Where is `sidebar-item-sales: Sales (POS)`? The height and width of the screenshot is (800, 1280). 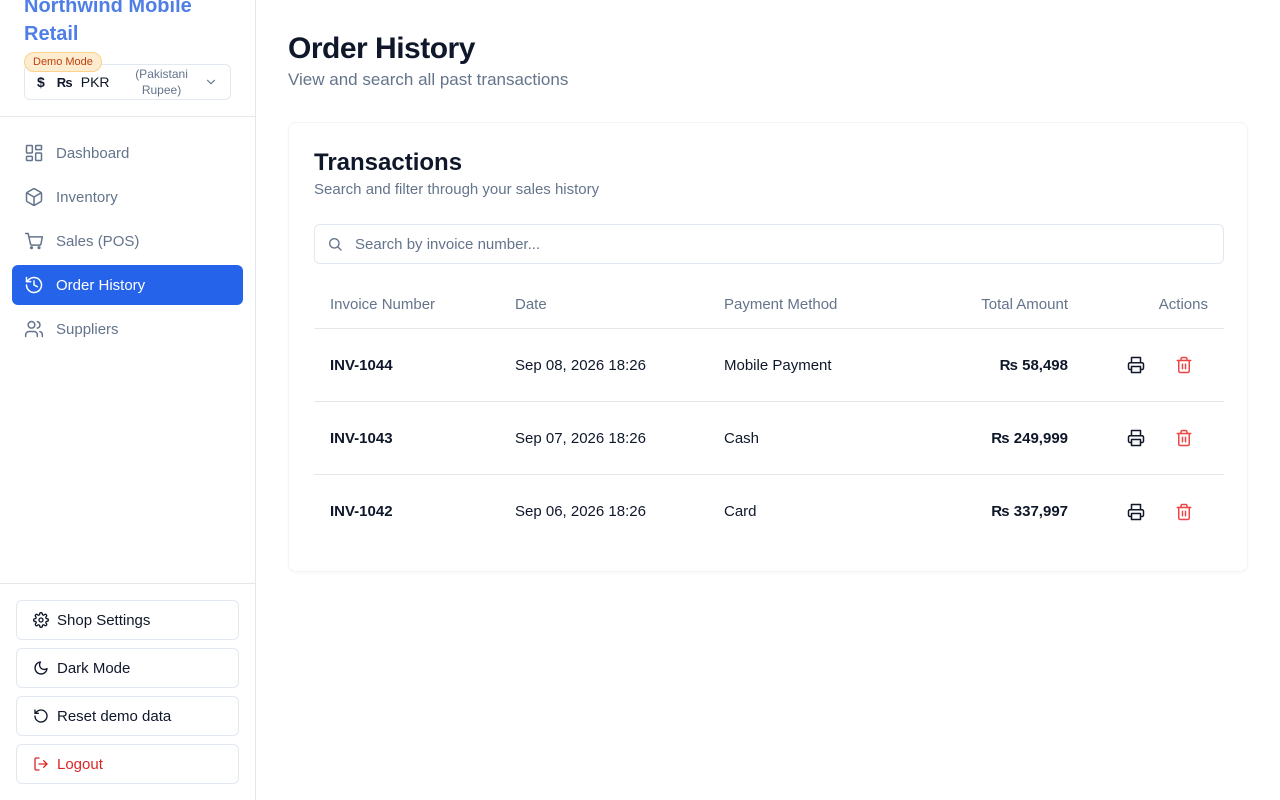
sidebar-item-sales: Sales (POS) is located at coordinates (127, 241).